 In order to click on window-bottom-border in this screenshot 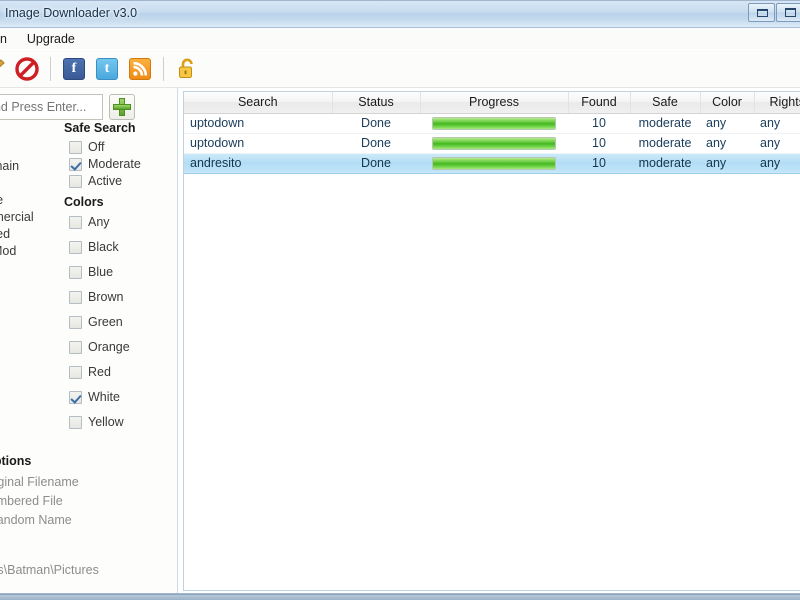, I will do `click(400, 597)`.